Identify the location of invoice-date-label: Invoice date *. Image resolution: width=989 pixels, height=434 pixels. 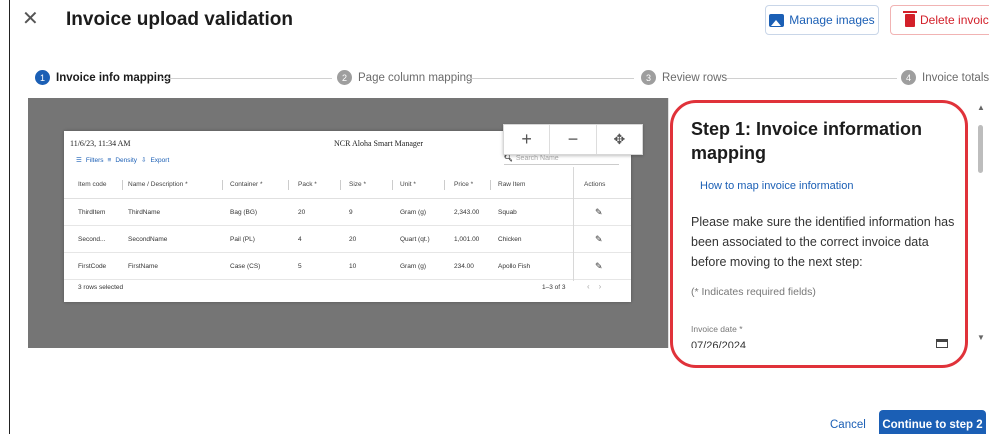
(717, 329).